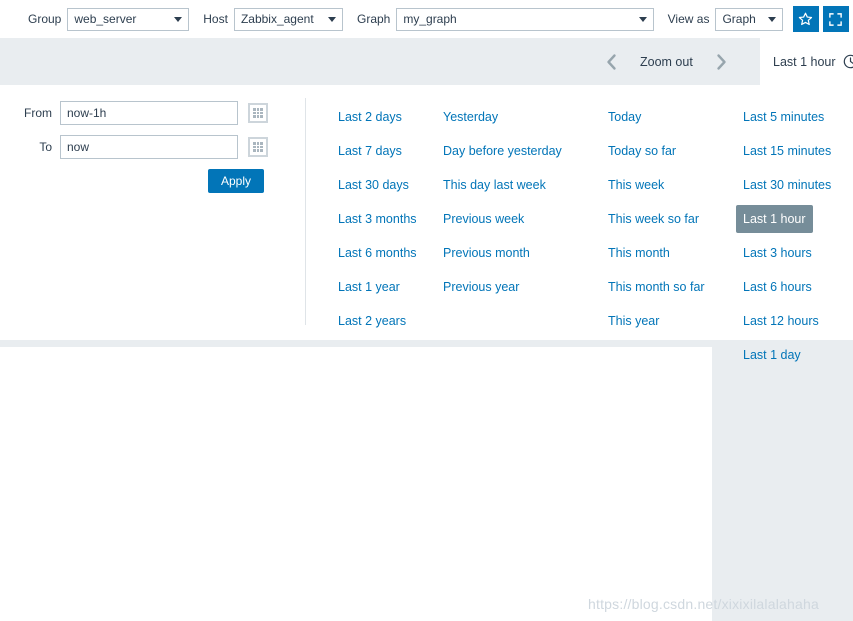 The width and height of the screenshot is (853, 621). I want to click on expand-icon, so click(836, 19).